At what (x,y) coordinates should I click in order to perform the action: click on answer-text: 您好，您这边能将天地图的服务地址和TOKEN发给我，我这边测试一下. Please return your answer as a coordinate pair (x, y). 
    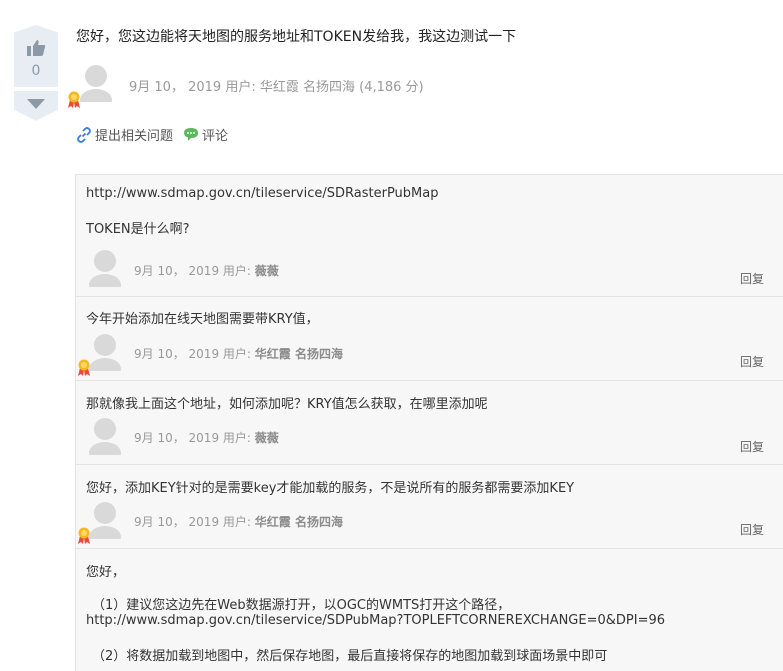
    Looking at the image, I should click on (296, 37).